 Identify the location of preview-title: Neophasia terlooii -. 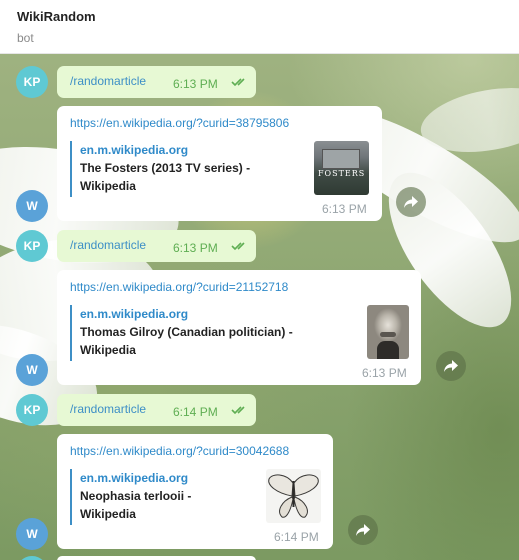
(136, 496).